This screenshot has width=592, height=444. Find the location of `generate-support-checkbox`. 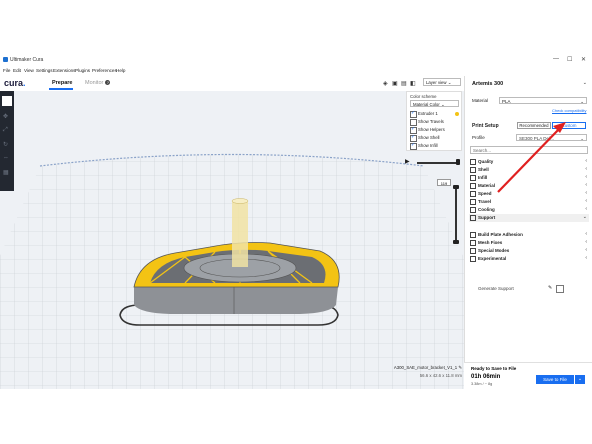

generate-support-checkbox is located at coordinates (560, 289).